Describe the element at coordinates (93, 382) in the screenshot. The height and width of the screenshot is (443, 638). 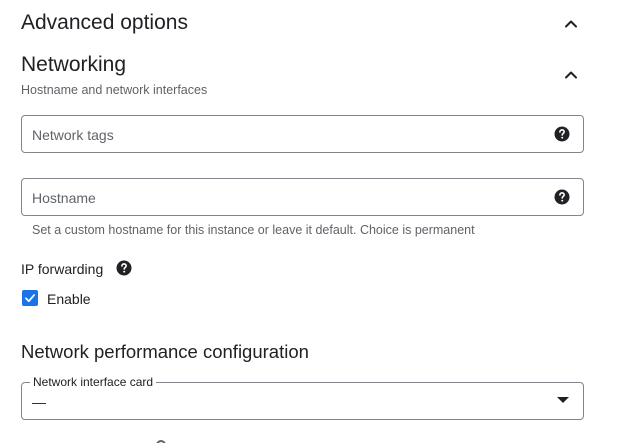
I see `network-interface-card-label: Network interface card` at that location.